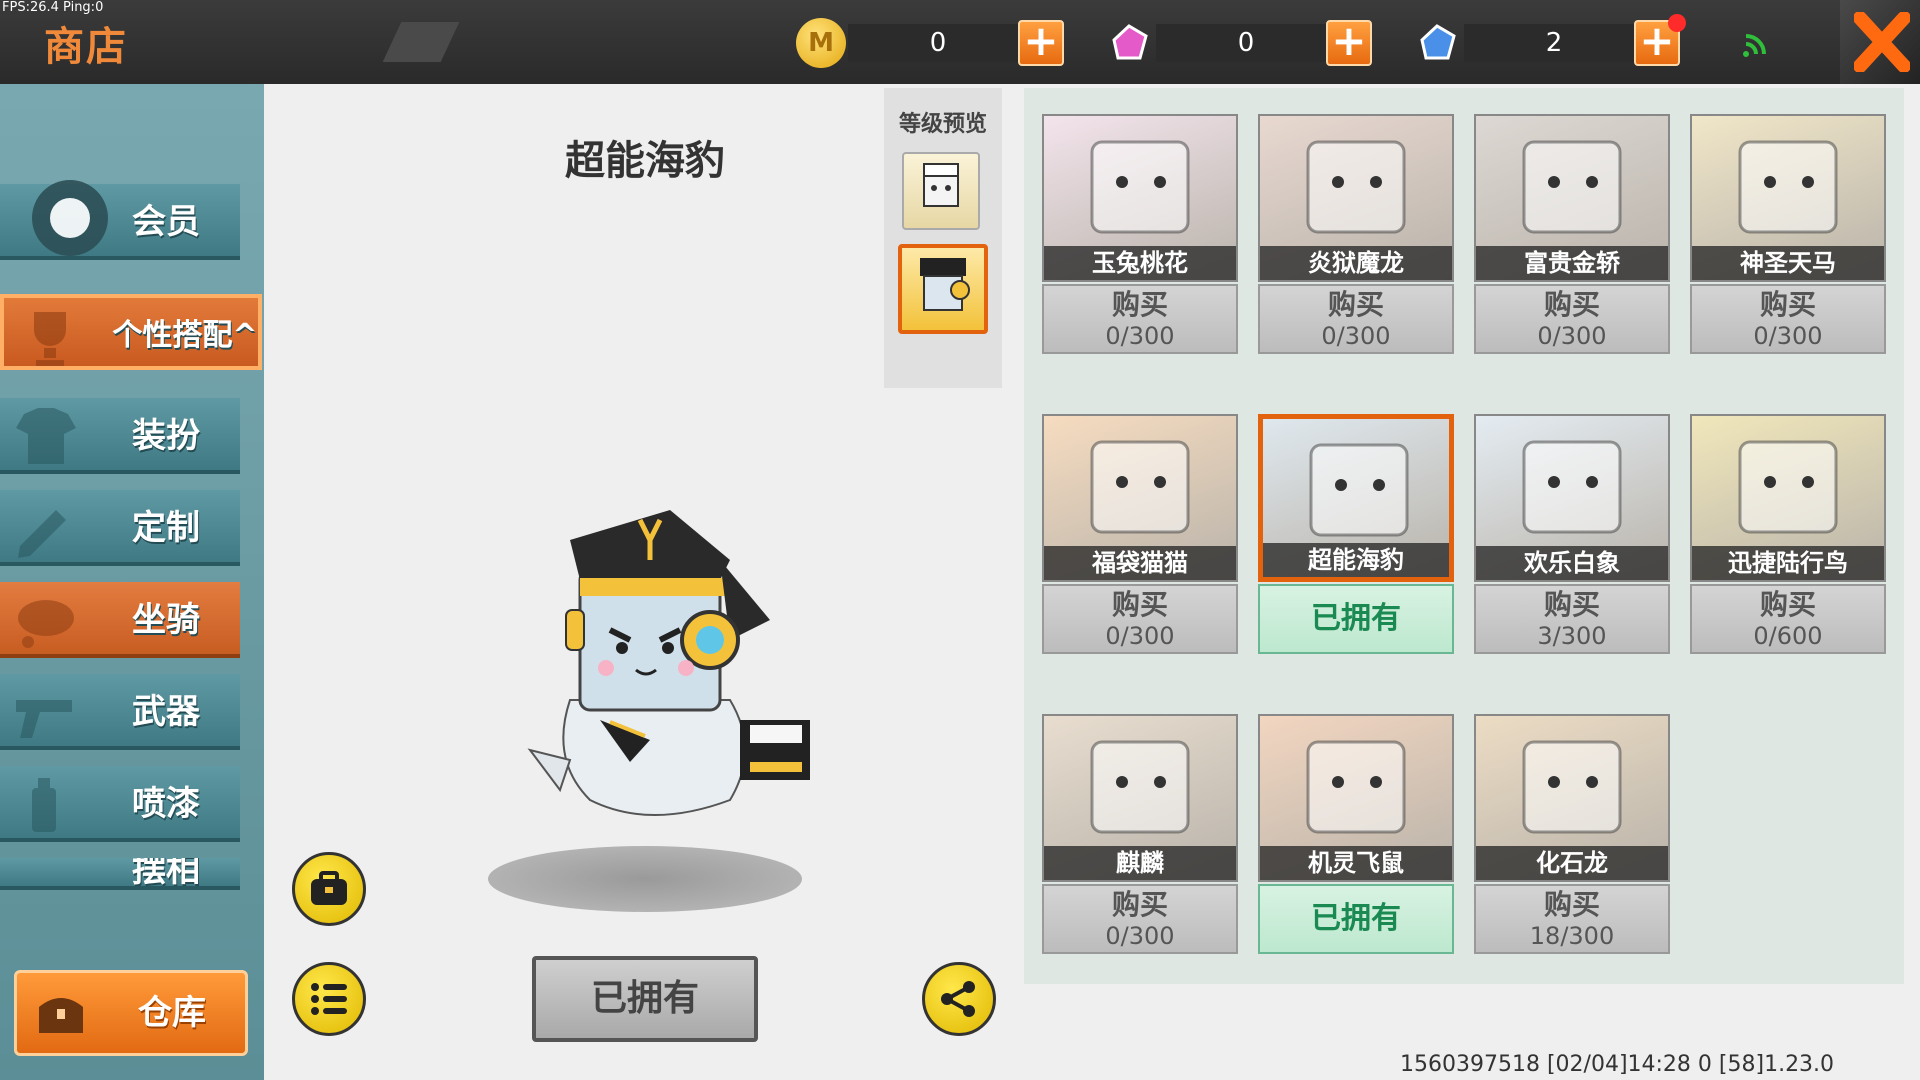 The height and width of the screenshot is (1080, 1920). What do you see at coordinates (70, 218) in the screenshot?
I see `vip-toggle` at bounding box center [70, 218].